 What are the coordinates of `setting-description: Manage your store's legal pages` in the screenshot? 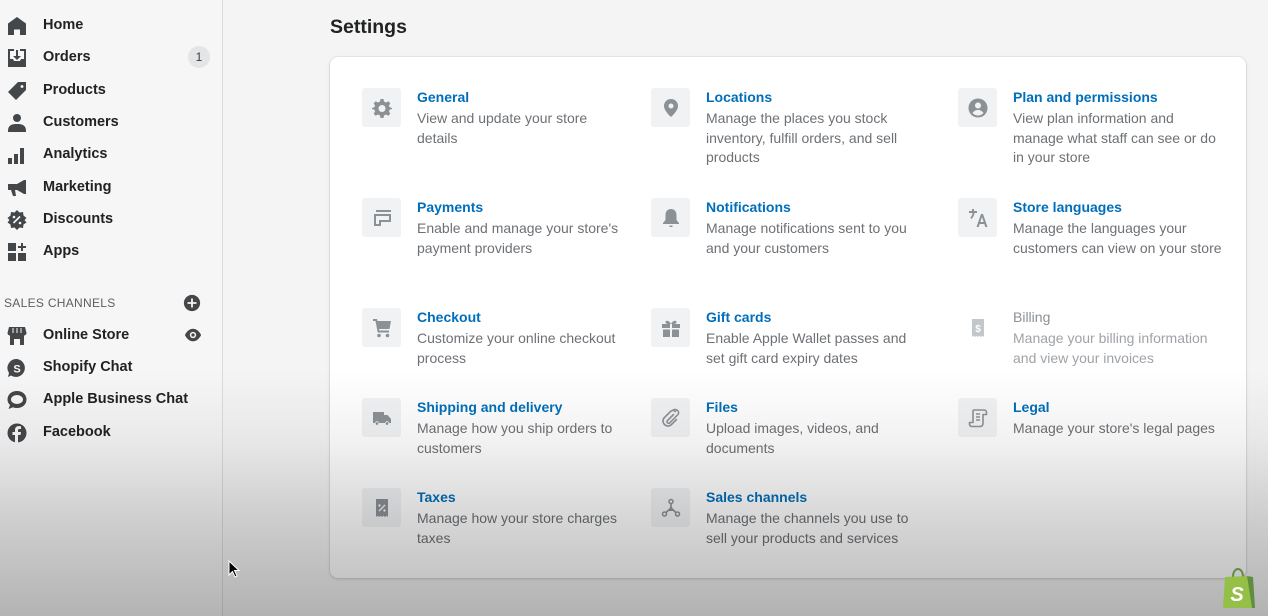 It's located at (1114, 428).